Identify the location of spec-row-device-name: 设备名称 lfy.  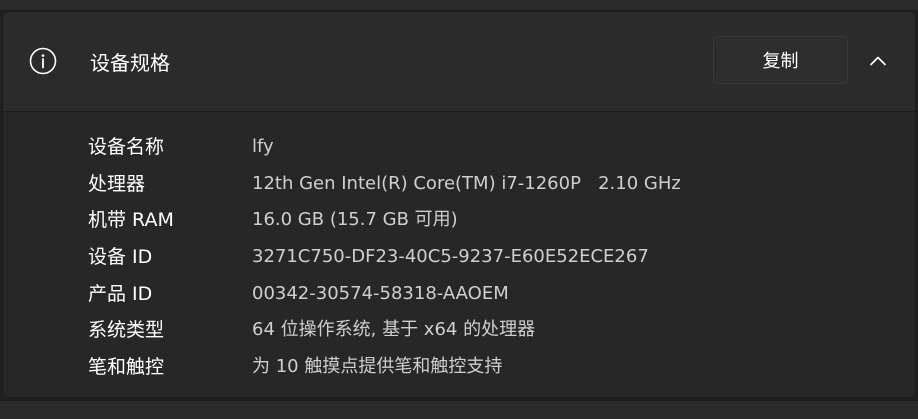
(459, 147).